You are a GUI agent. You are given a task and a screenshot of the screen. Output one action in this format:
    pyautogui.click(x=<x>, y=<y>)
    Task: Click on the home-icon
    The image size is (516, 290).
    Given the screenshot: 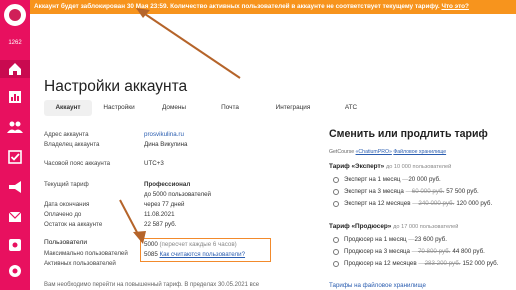 What is the action you would take?
    pyautogui.click(x=15, y=69)
    